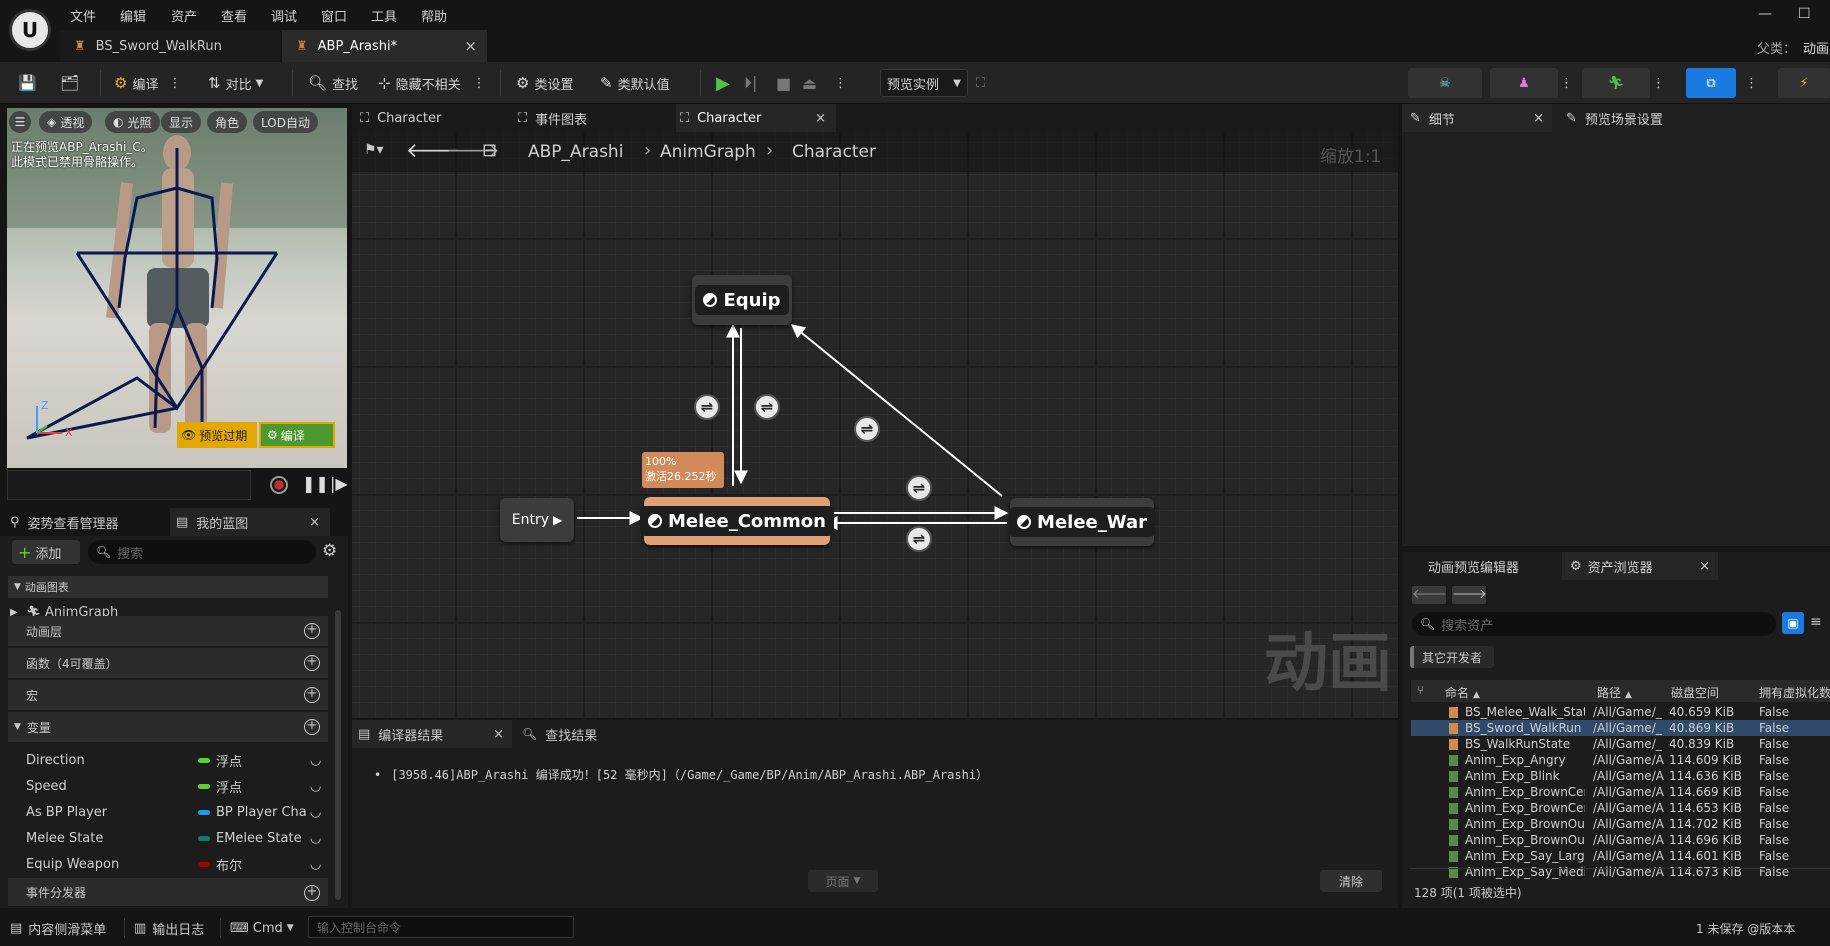 Image resolution: width=1830 pixels, height=946 pixels. Describe the element at coordinates (980, 83) in the screenshot. I see `debug-filter-icon: ⛶` at that location.